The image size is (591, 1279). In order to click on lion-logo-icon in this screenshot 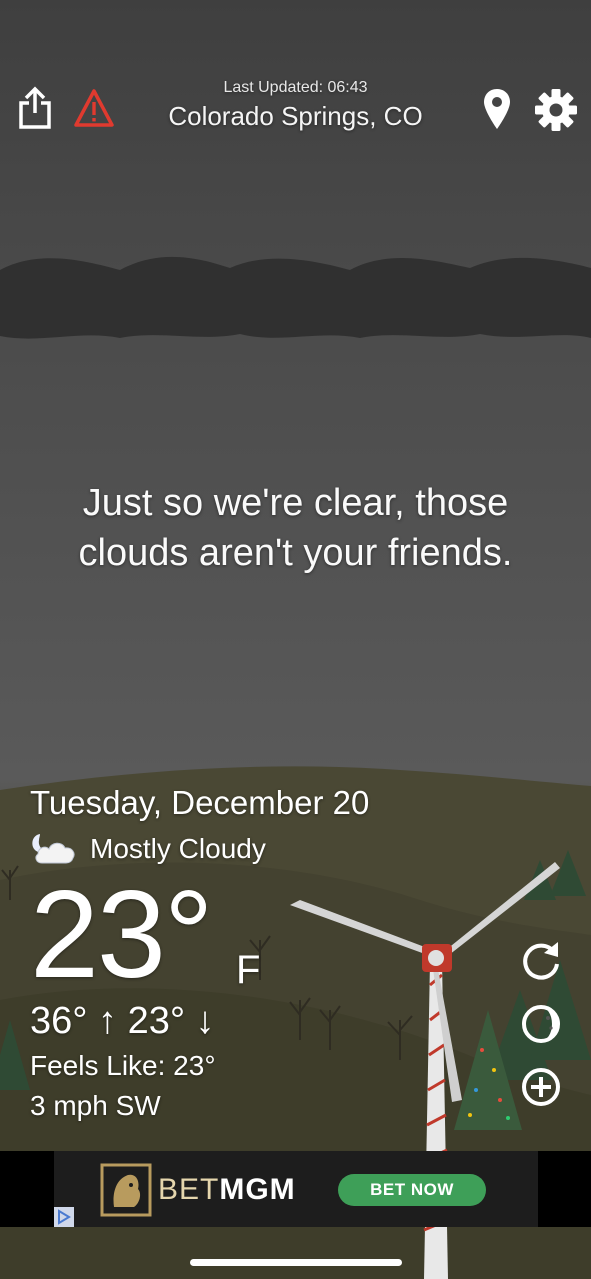, I will do `click(126, 1190)`.